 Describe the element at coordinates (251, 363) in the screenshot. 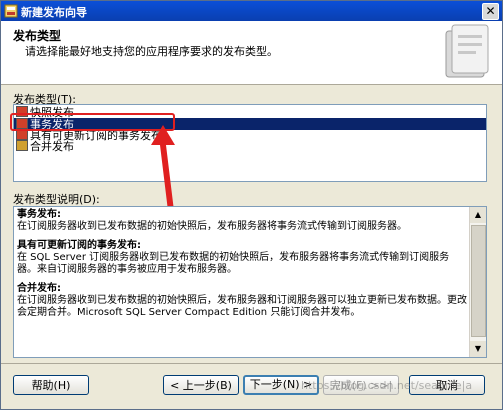

I see `footer-divider` at that location.